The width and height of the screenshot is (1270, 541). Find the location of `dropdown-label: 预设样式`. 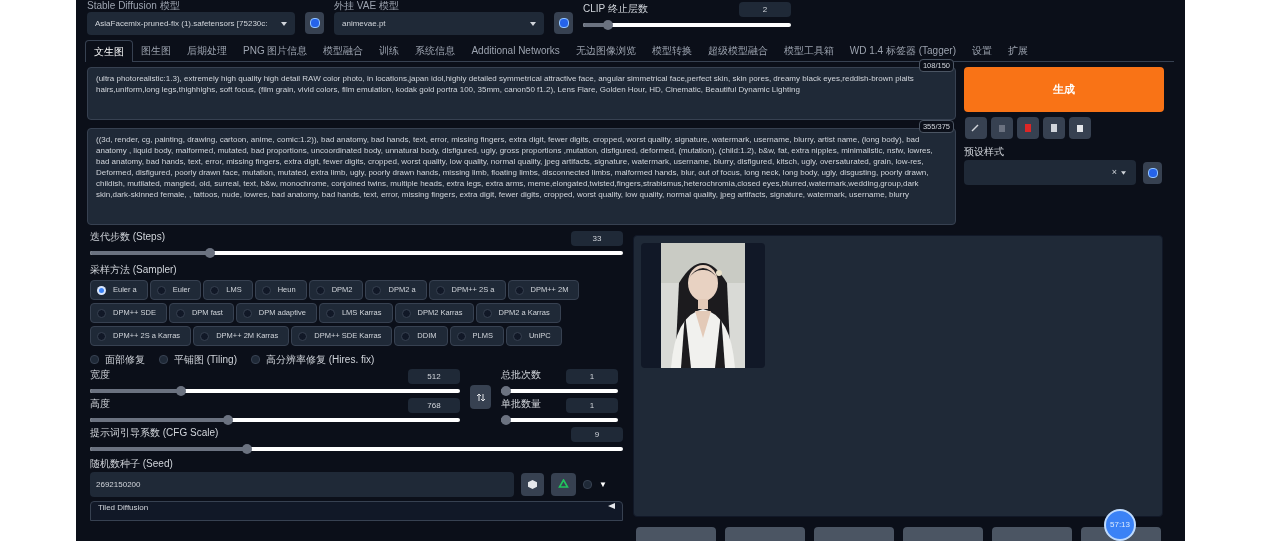

dropdown-label: 预设样式 is located at coordinates (984, 152).